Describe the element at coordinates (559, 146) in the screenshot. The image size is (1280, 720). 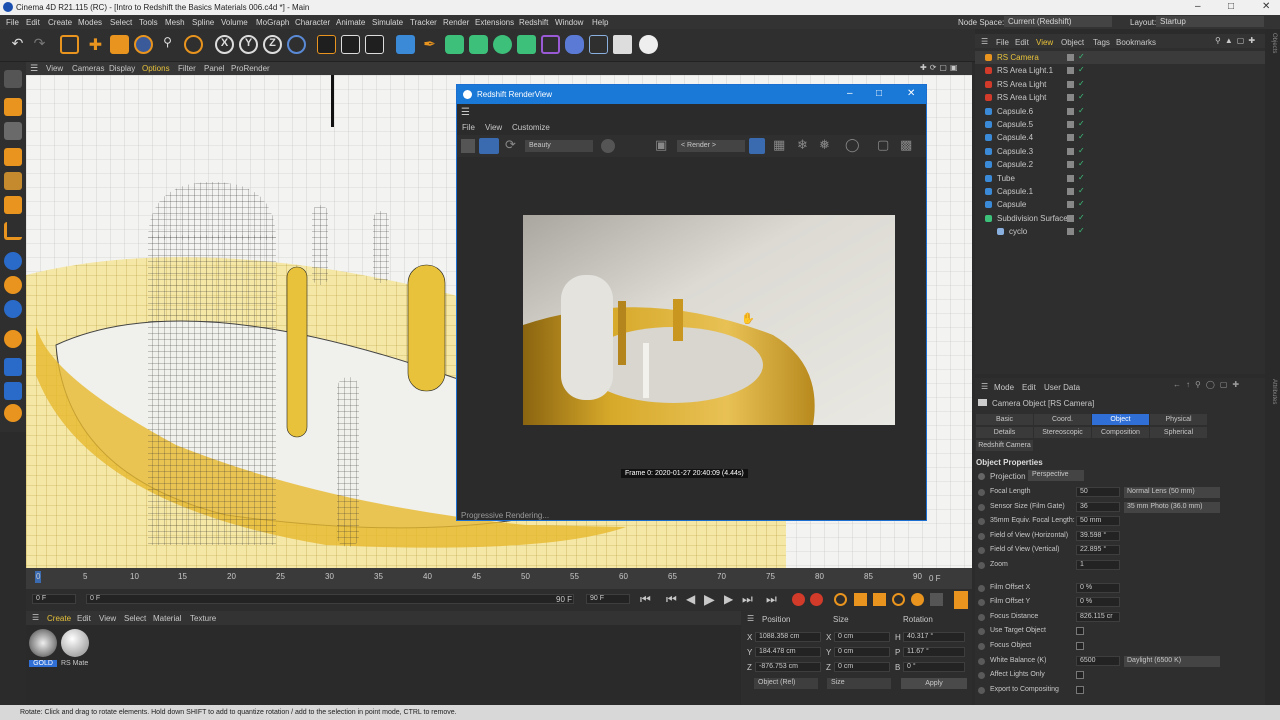
I see `aov-select: Beauty` at that location.